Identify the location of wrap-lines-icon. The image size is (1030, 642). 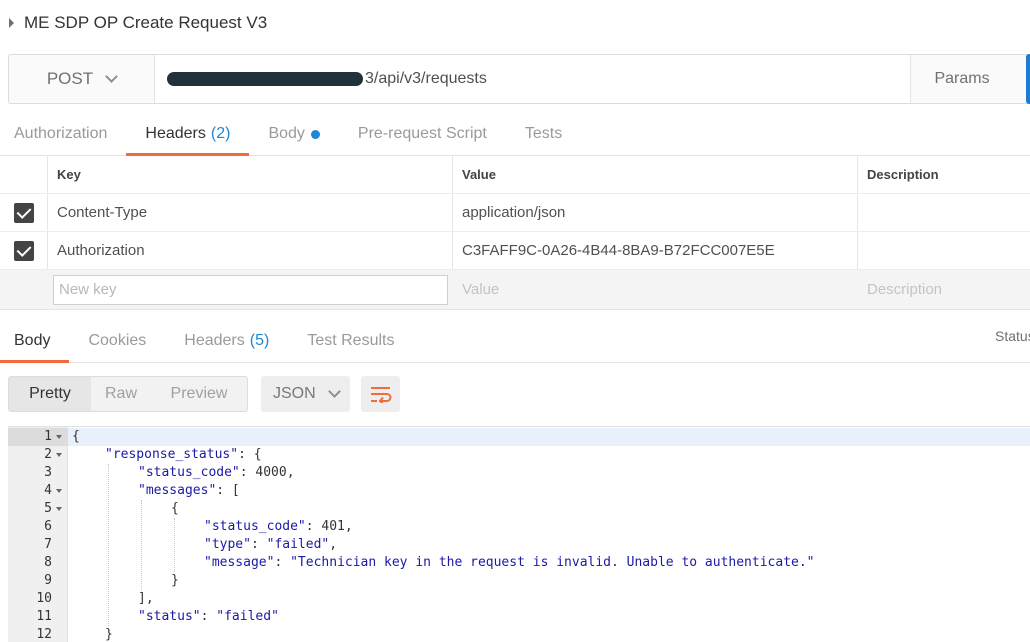
(380, 395).